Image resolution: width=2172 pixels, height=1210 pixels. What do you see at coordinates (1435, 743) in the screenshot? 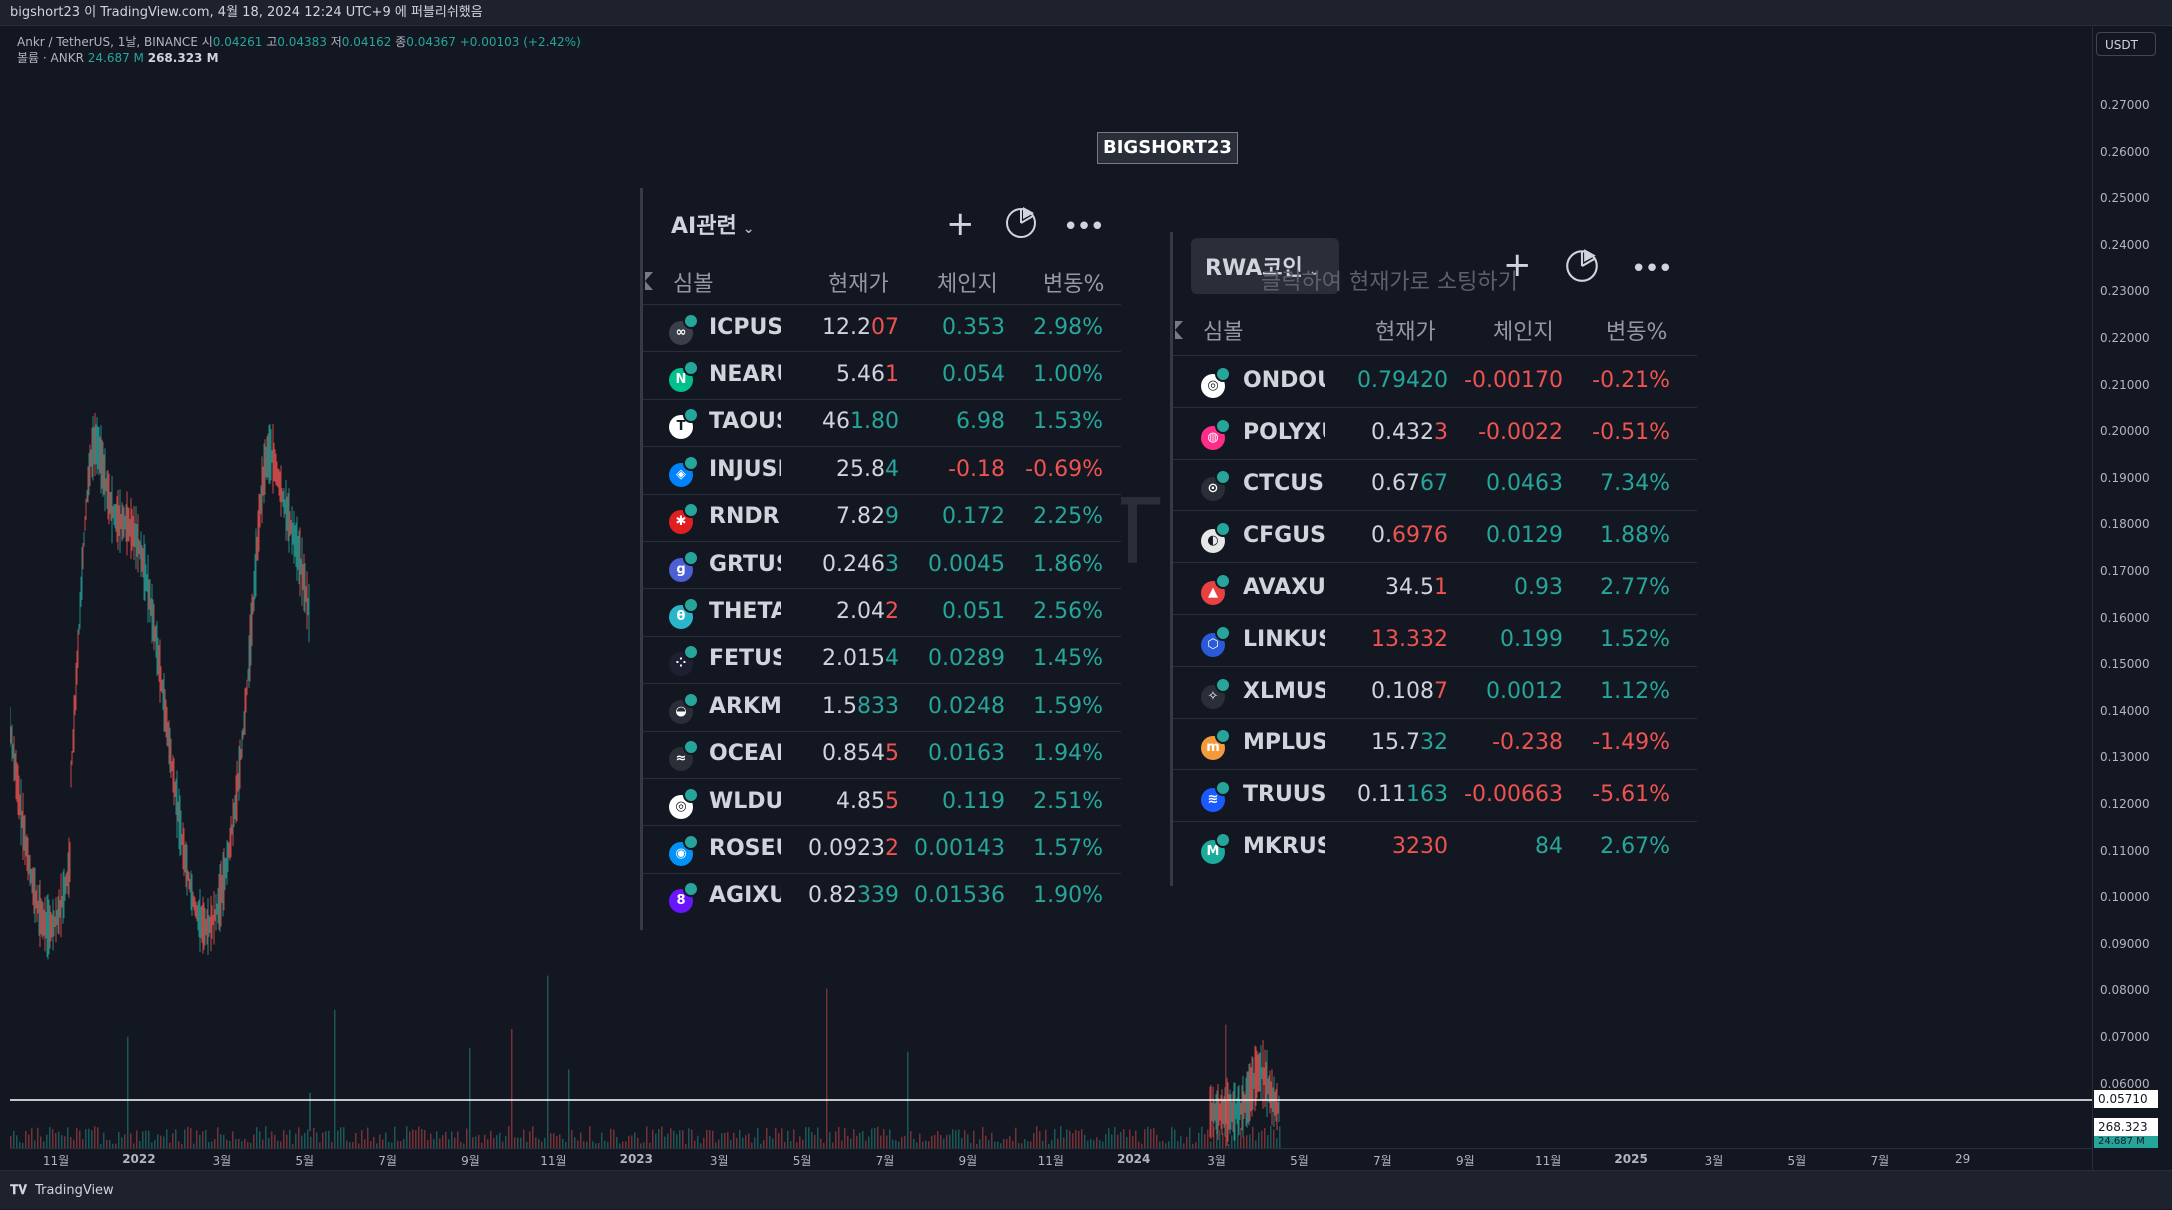
I see `watchlist-row: mMPLUSD15.732-0.238-1.49%` at bounding box center [1435, 743].